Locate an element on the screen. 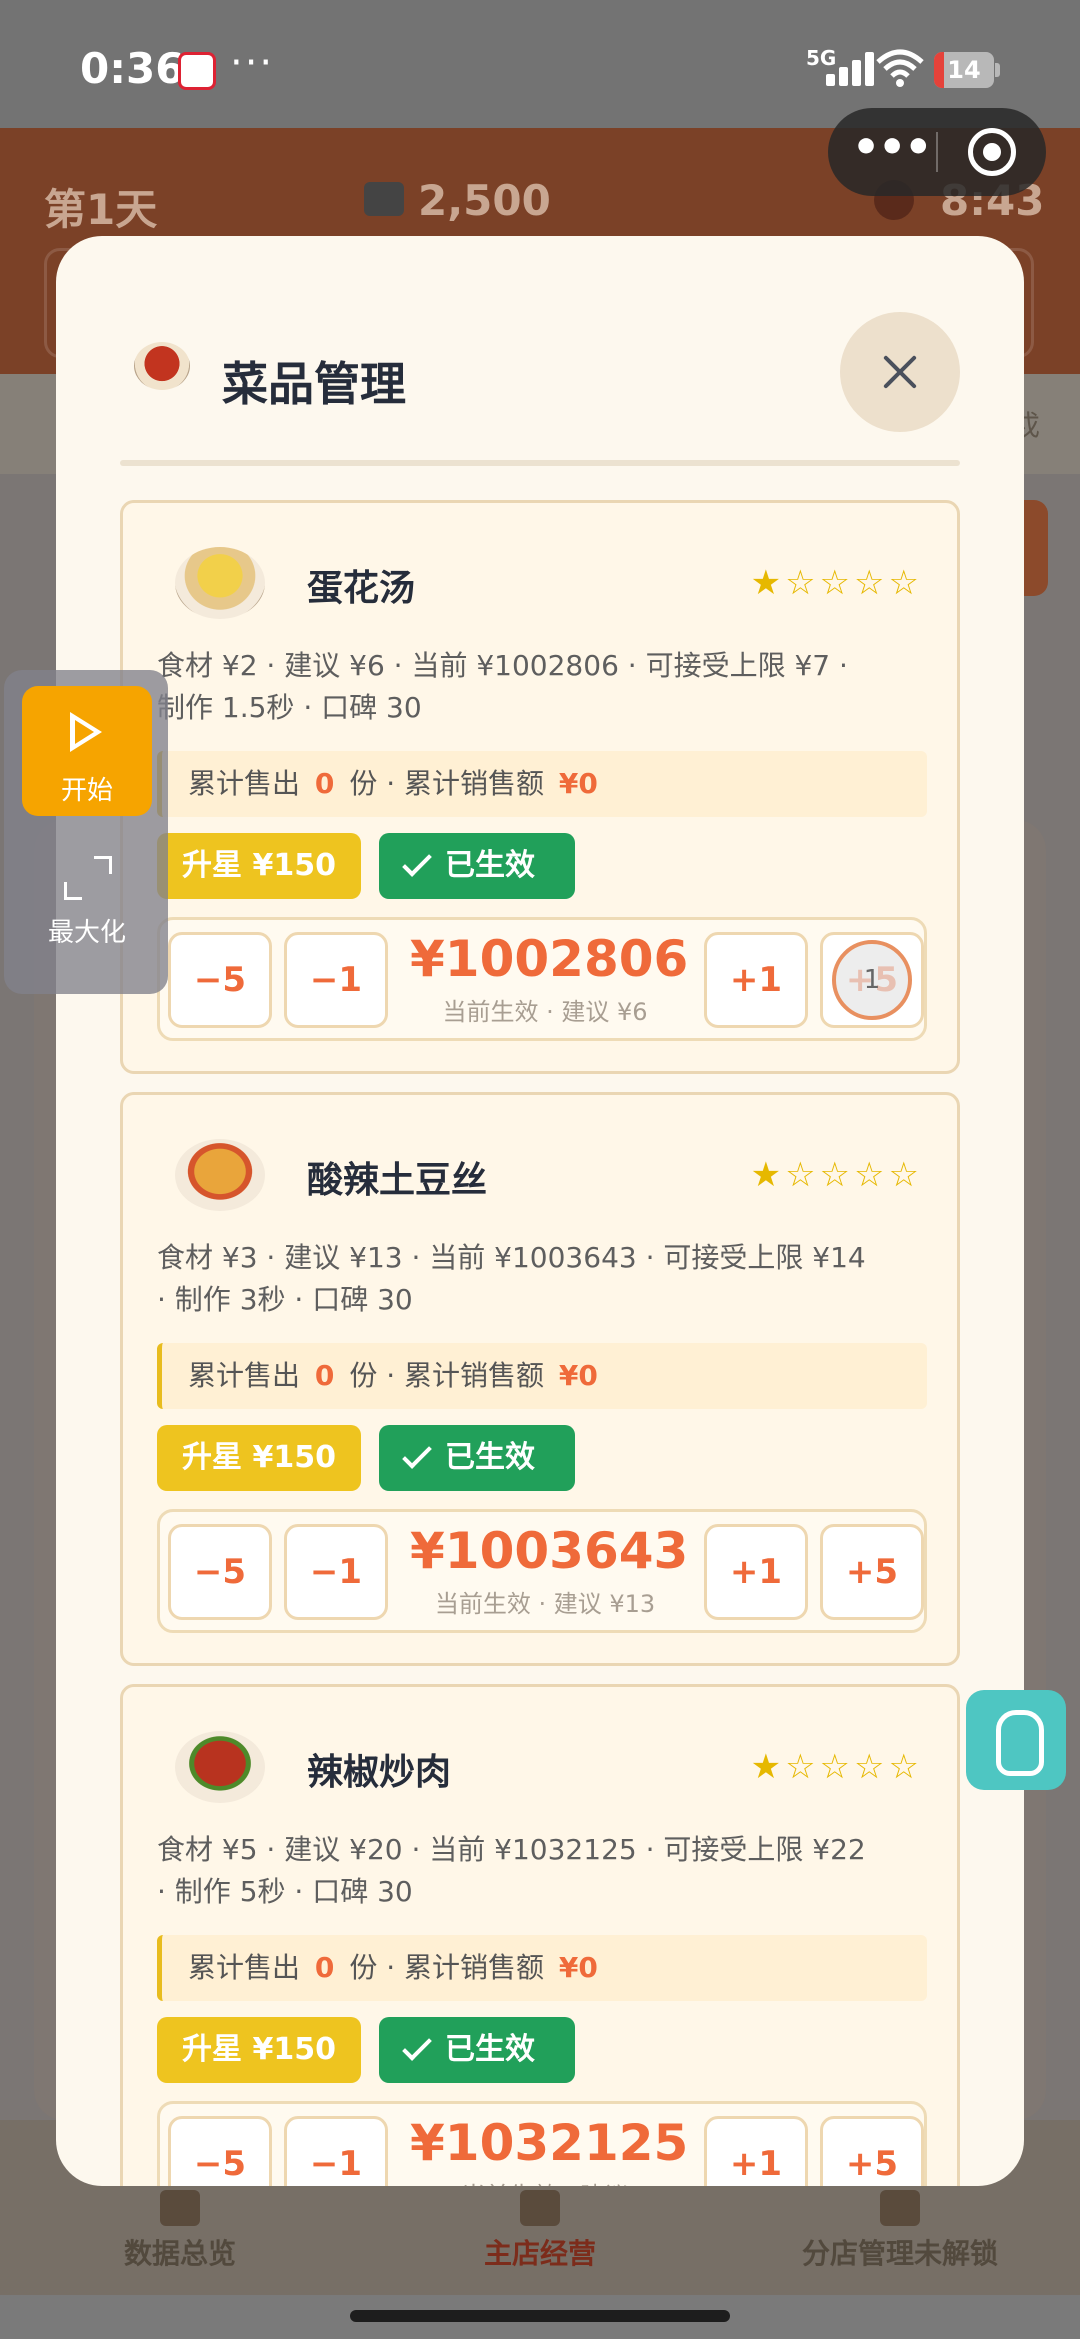  miniprogram-capsule: ••• is located at coordinates (937, 152).